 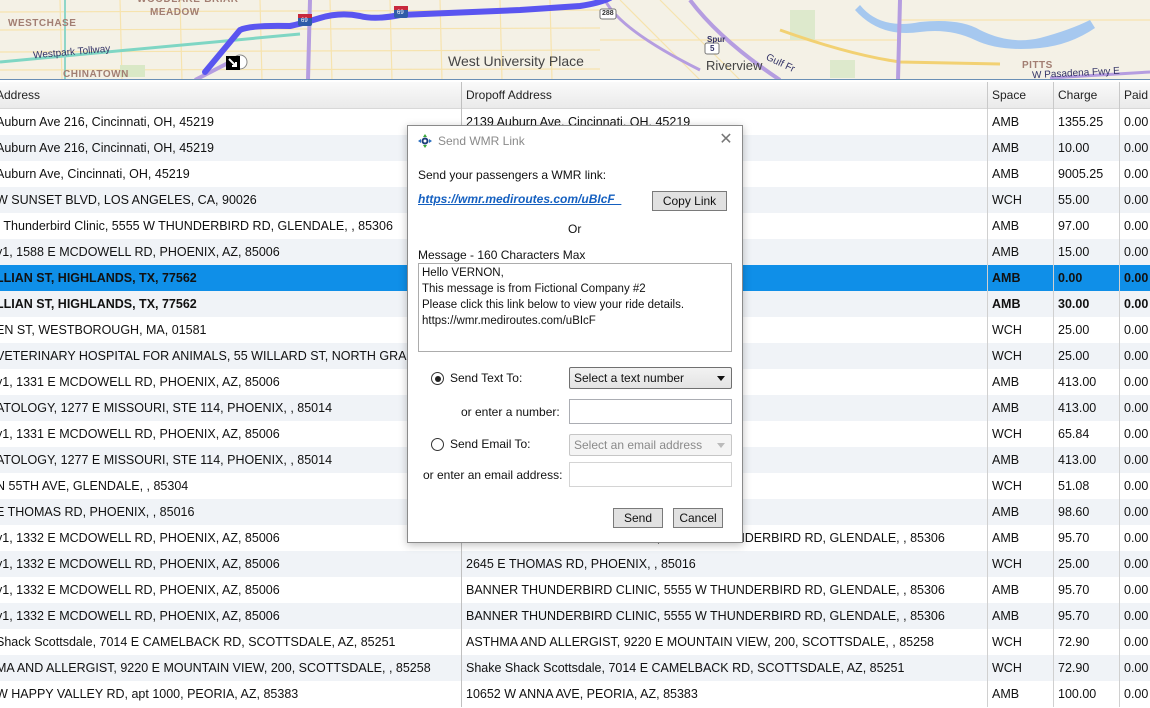 What do you see at coordinates (1087, 512) in the screenshot?
I see `charge-cell: 98.60` at bounding box center [1087, 512].